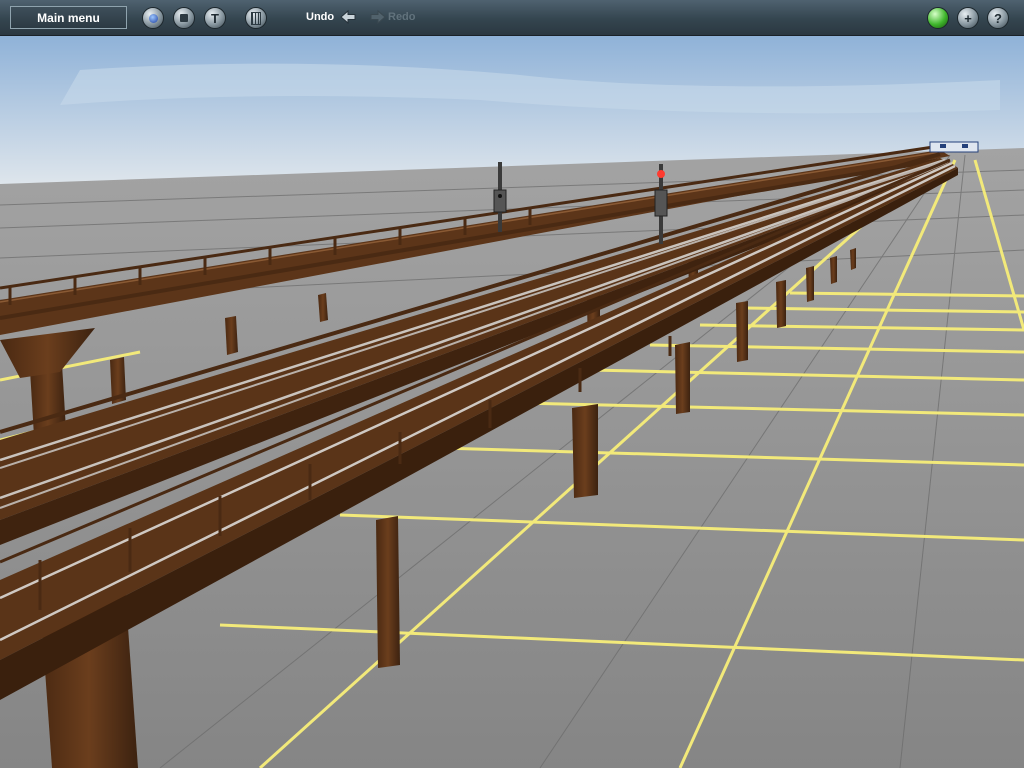 This screenshot has width=1024, height=768. What do you see at coordinates (320, 17) in the screenshot?
I see `undo-button: Undo` at bounding box center [320, 17].